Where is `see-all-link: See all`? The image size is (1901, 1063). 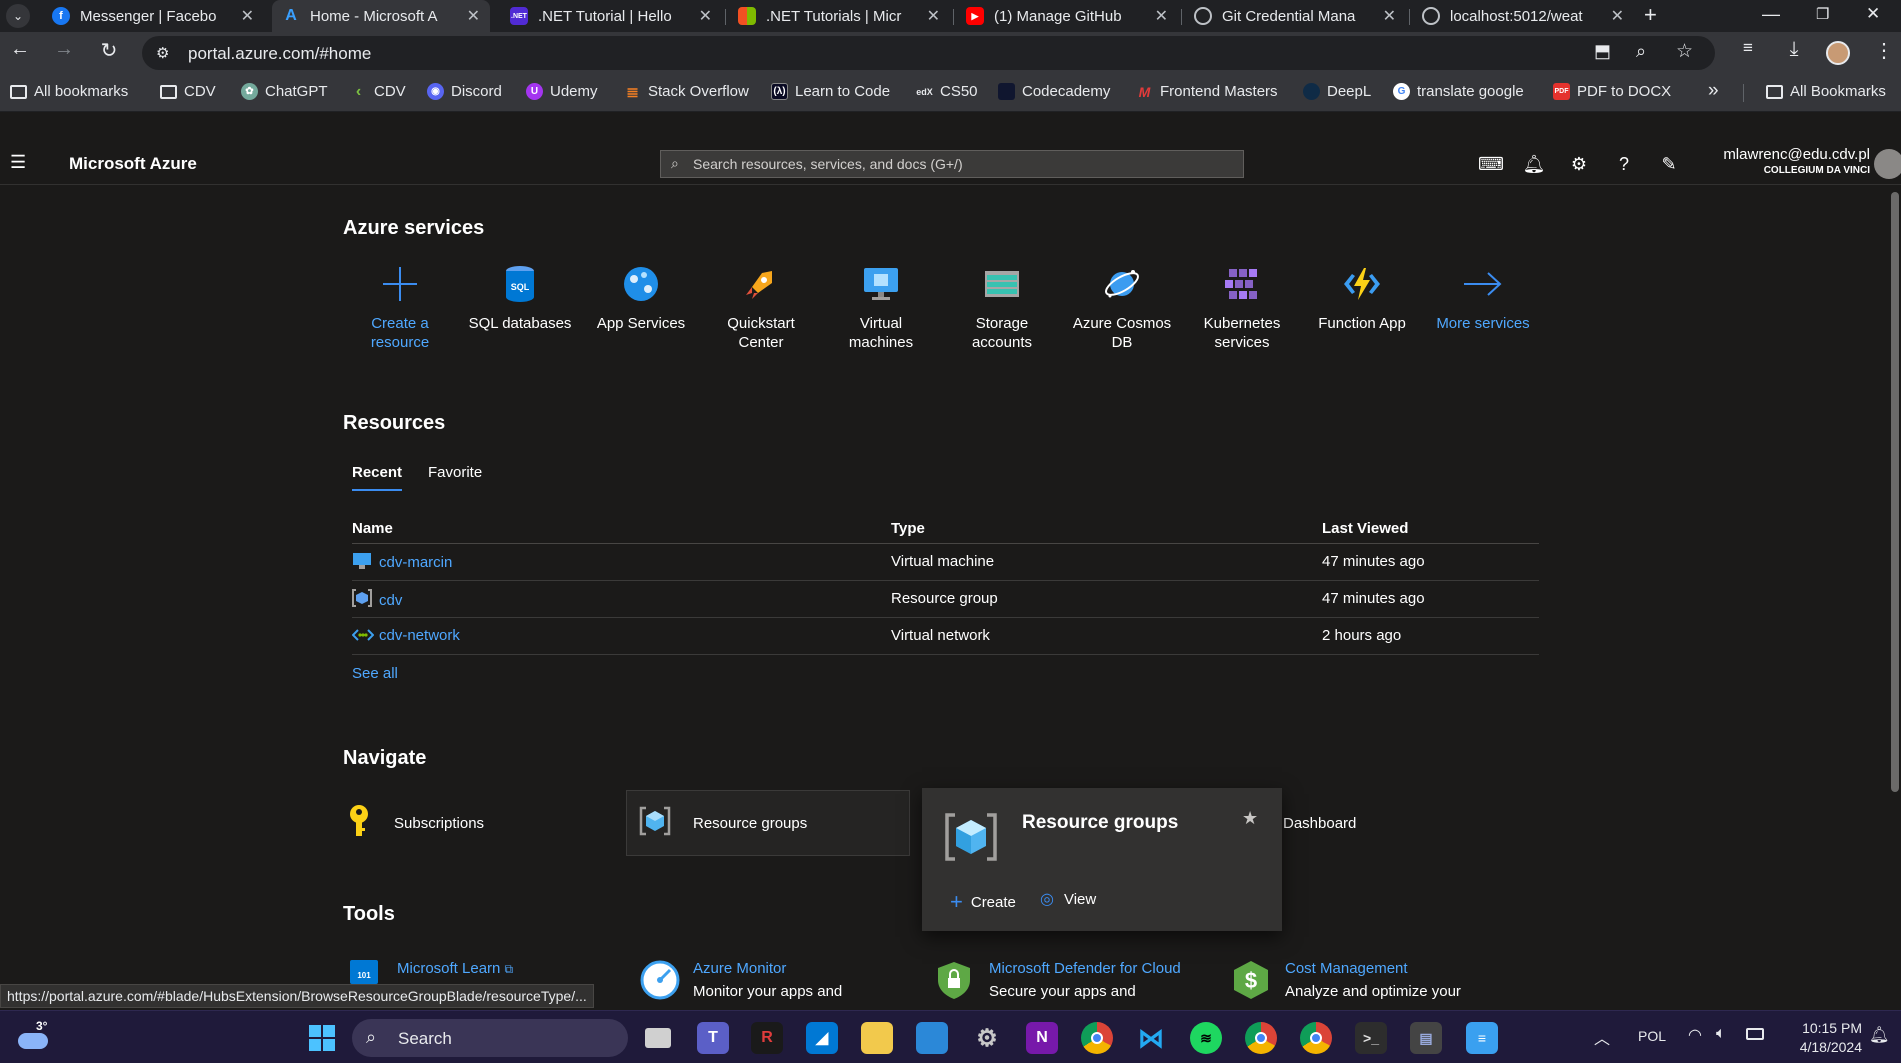
see-all-link: See all is located at coordinates (375, 673).